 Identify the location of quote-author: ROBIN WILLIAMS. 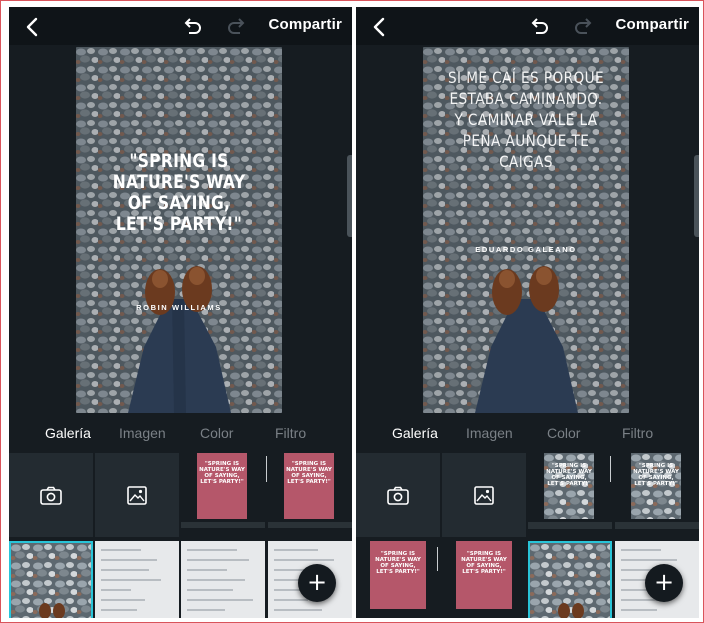
(179, 307).